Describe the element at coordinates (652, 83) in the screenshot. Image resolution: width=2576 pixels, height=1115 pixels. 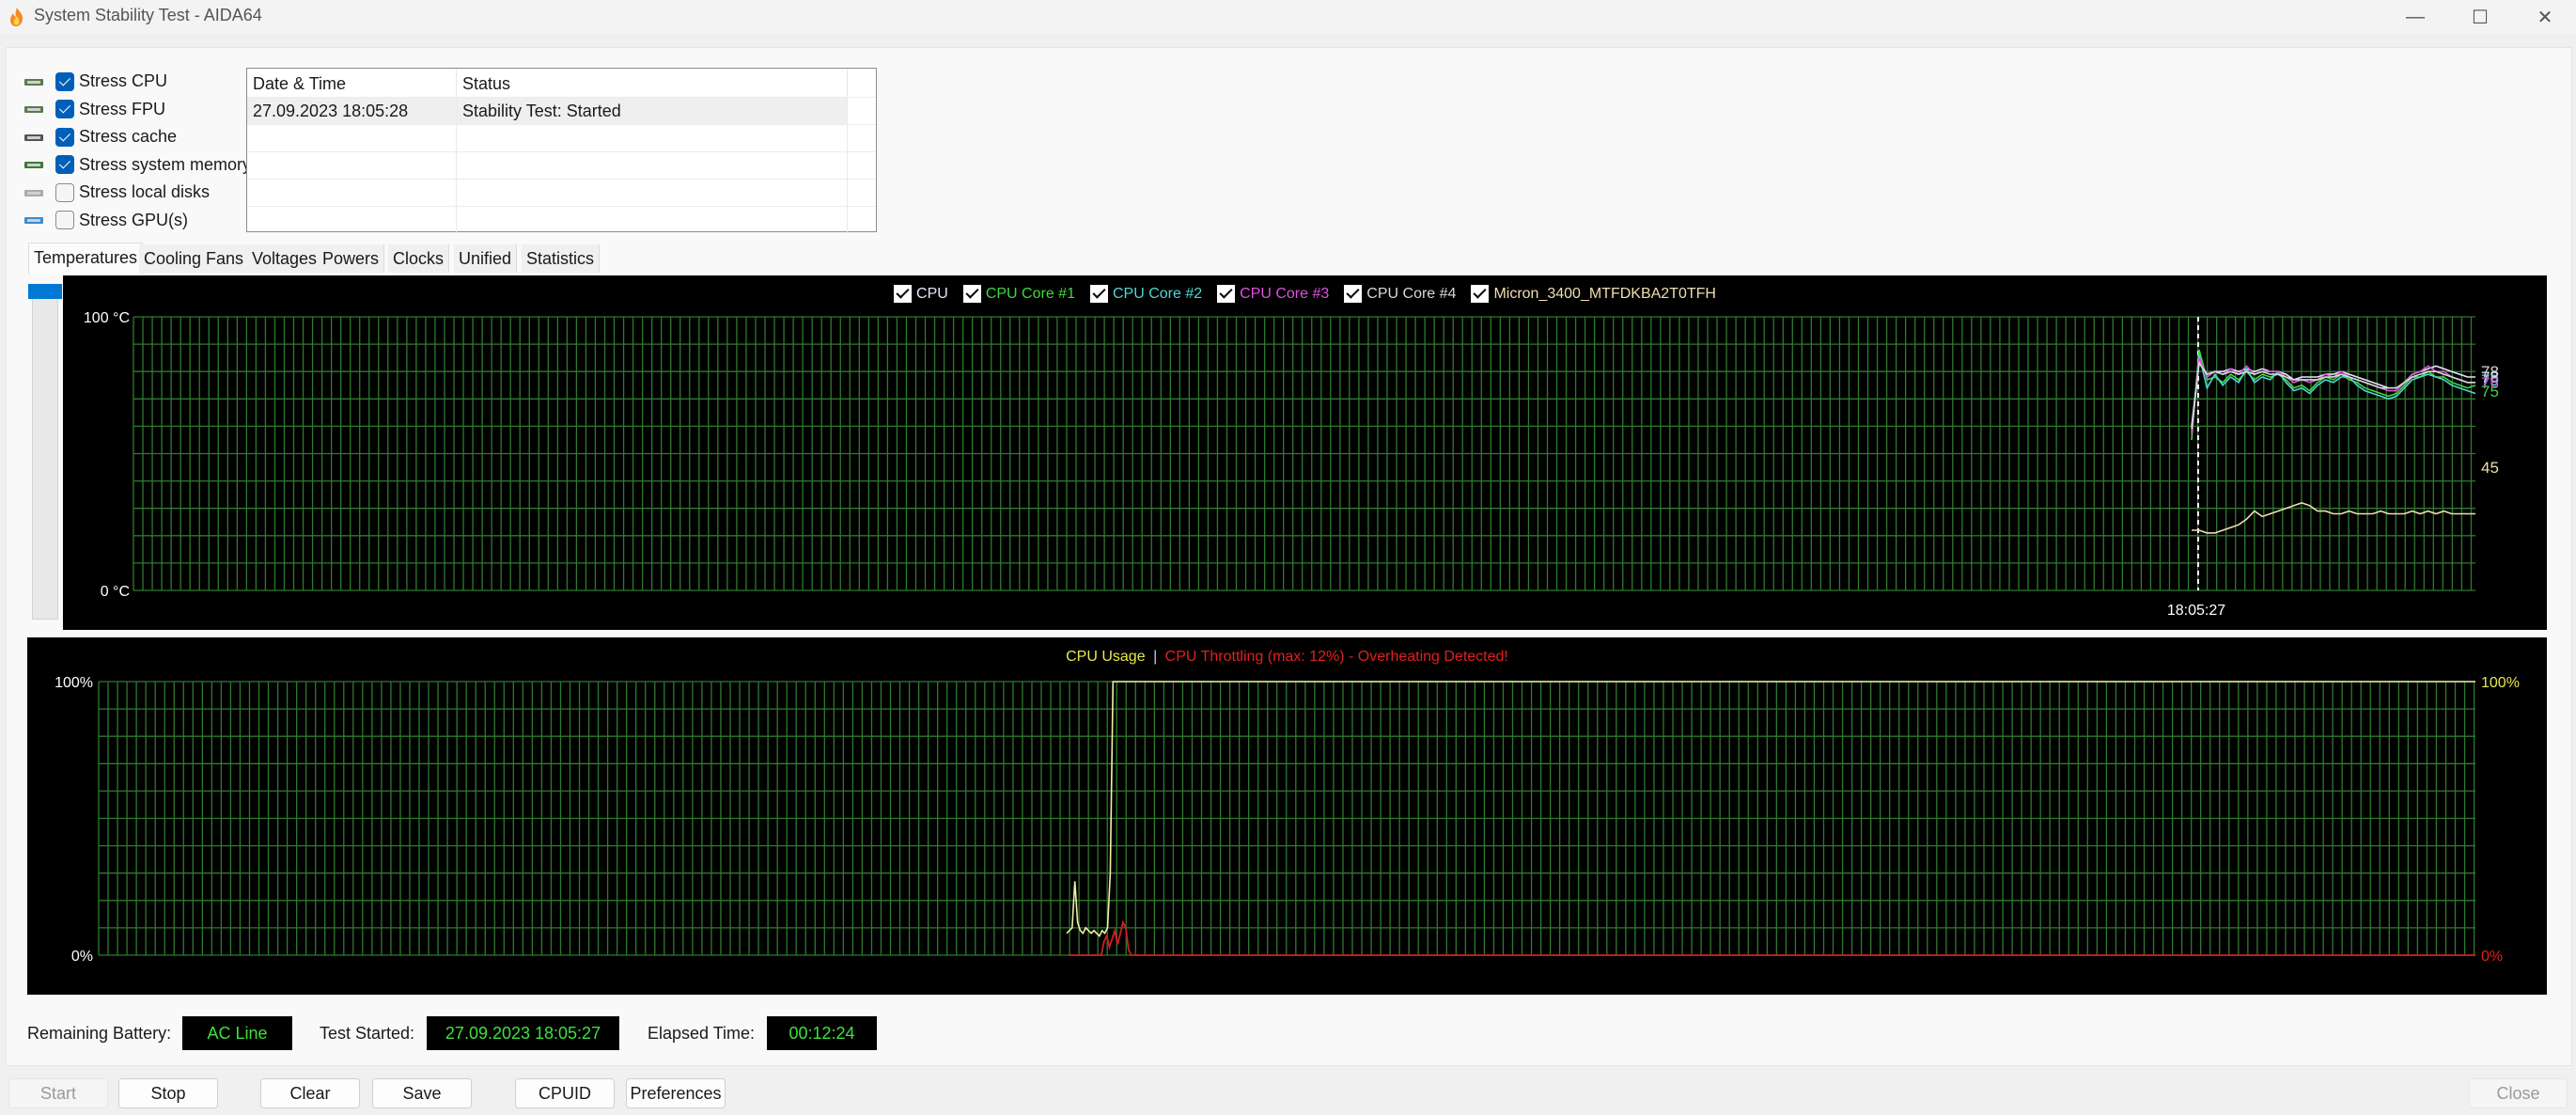
I see `column-header-status: Status` at that location.